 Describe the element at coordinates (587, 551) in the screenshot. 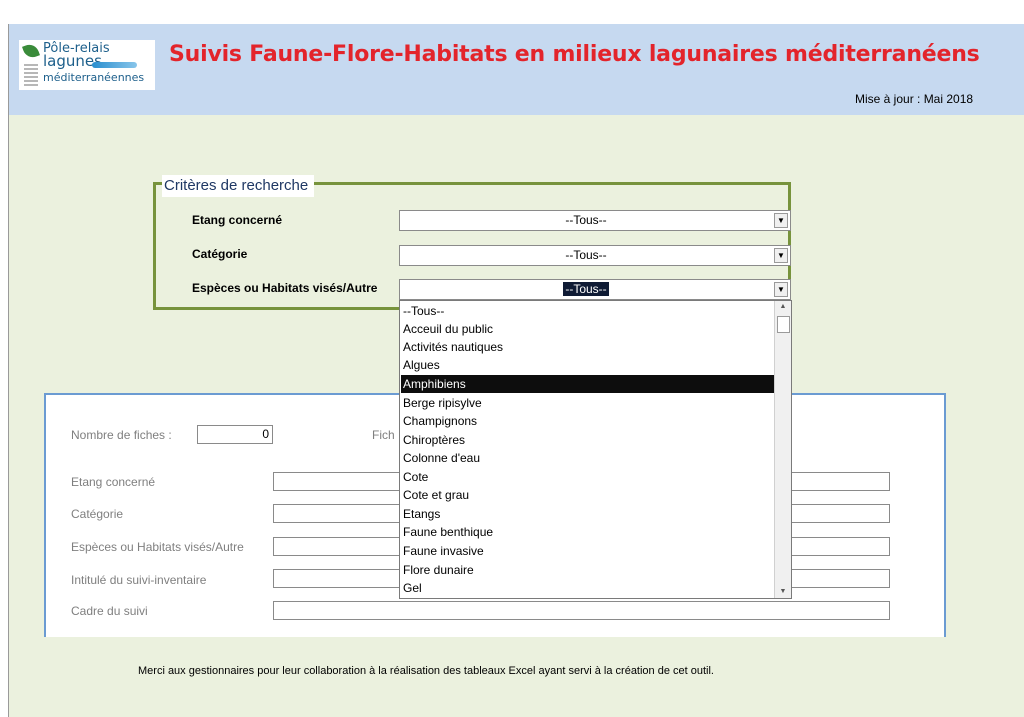

I see `dropdown-item: Faune invasive` at that location.